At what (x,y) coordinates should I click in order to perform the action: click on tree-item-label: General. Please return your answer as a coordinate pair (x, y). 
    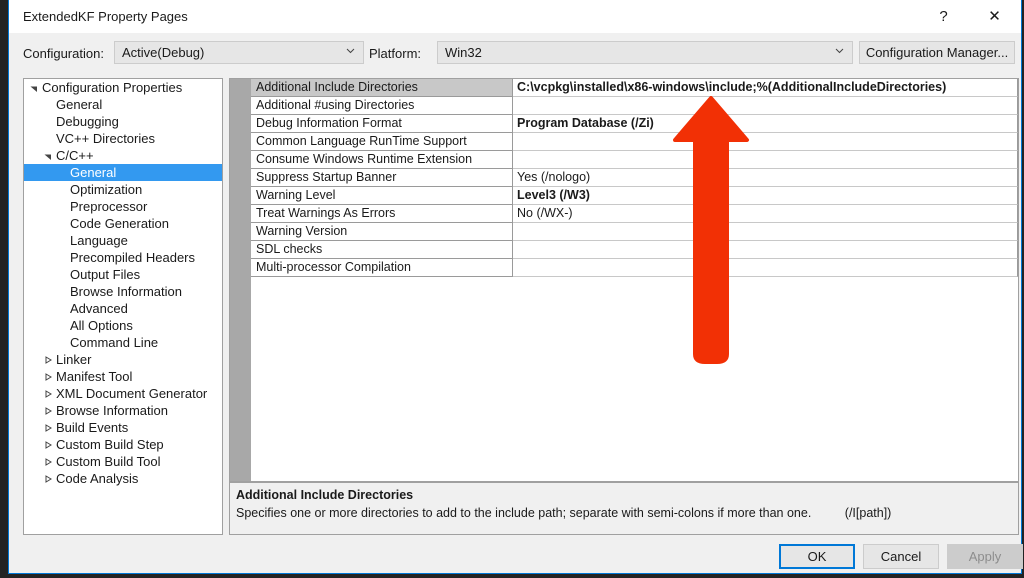
    Looking at the image, I should click on (79, 104).